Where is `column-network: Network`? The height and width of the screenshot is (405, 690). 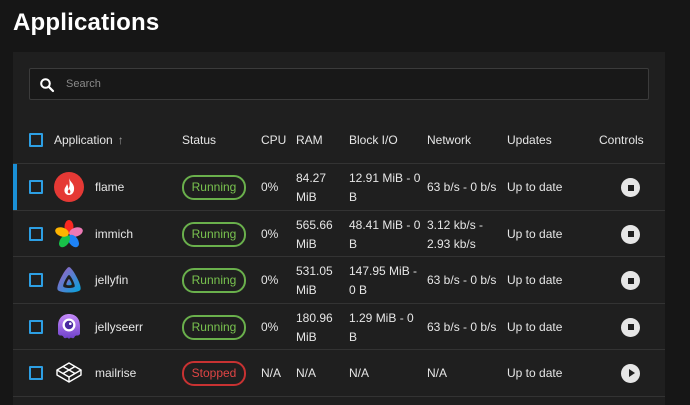
column-network: Network is located at coordinates (449, 140).